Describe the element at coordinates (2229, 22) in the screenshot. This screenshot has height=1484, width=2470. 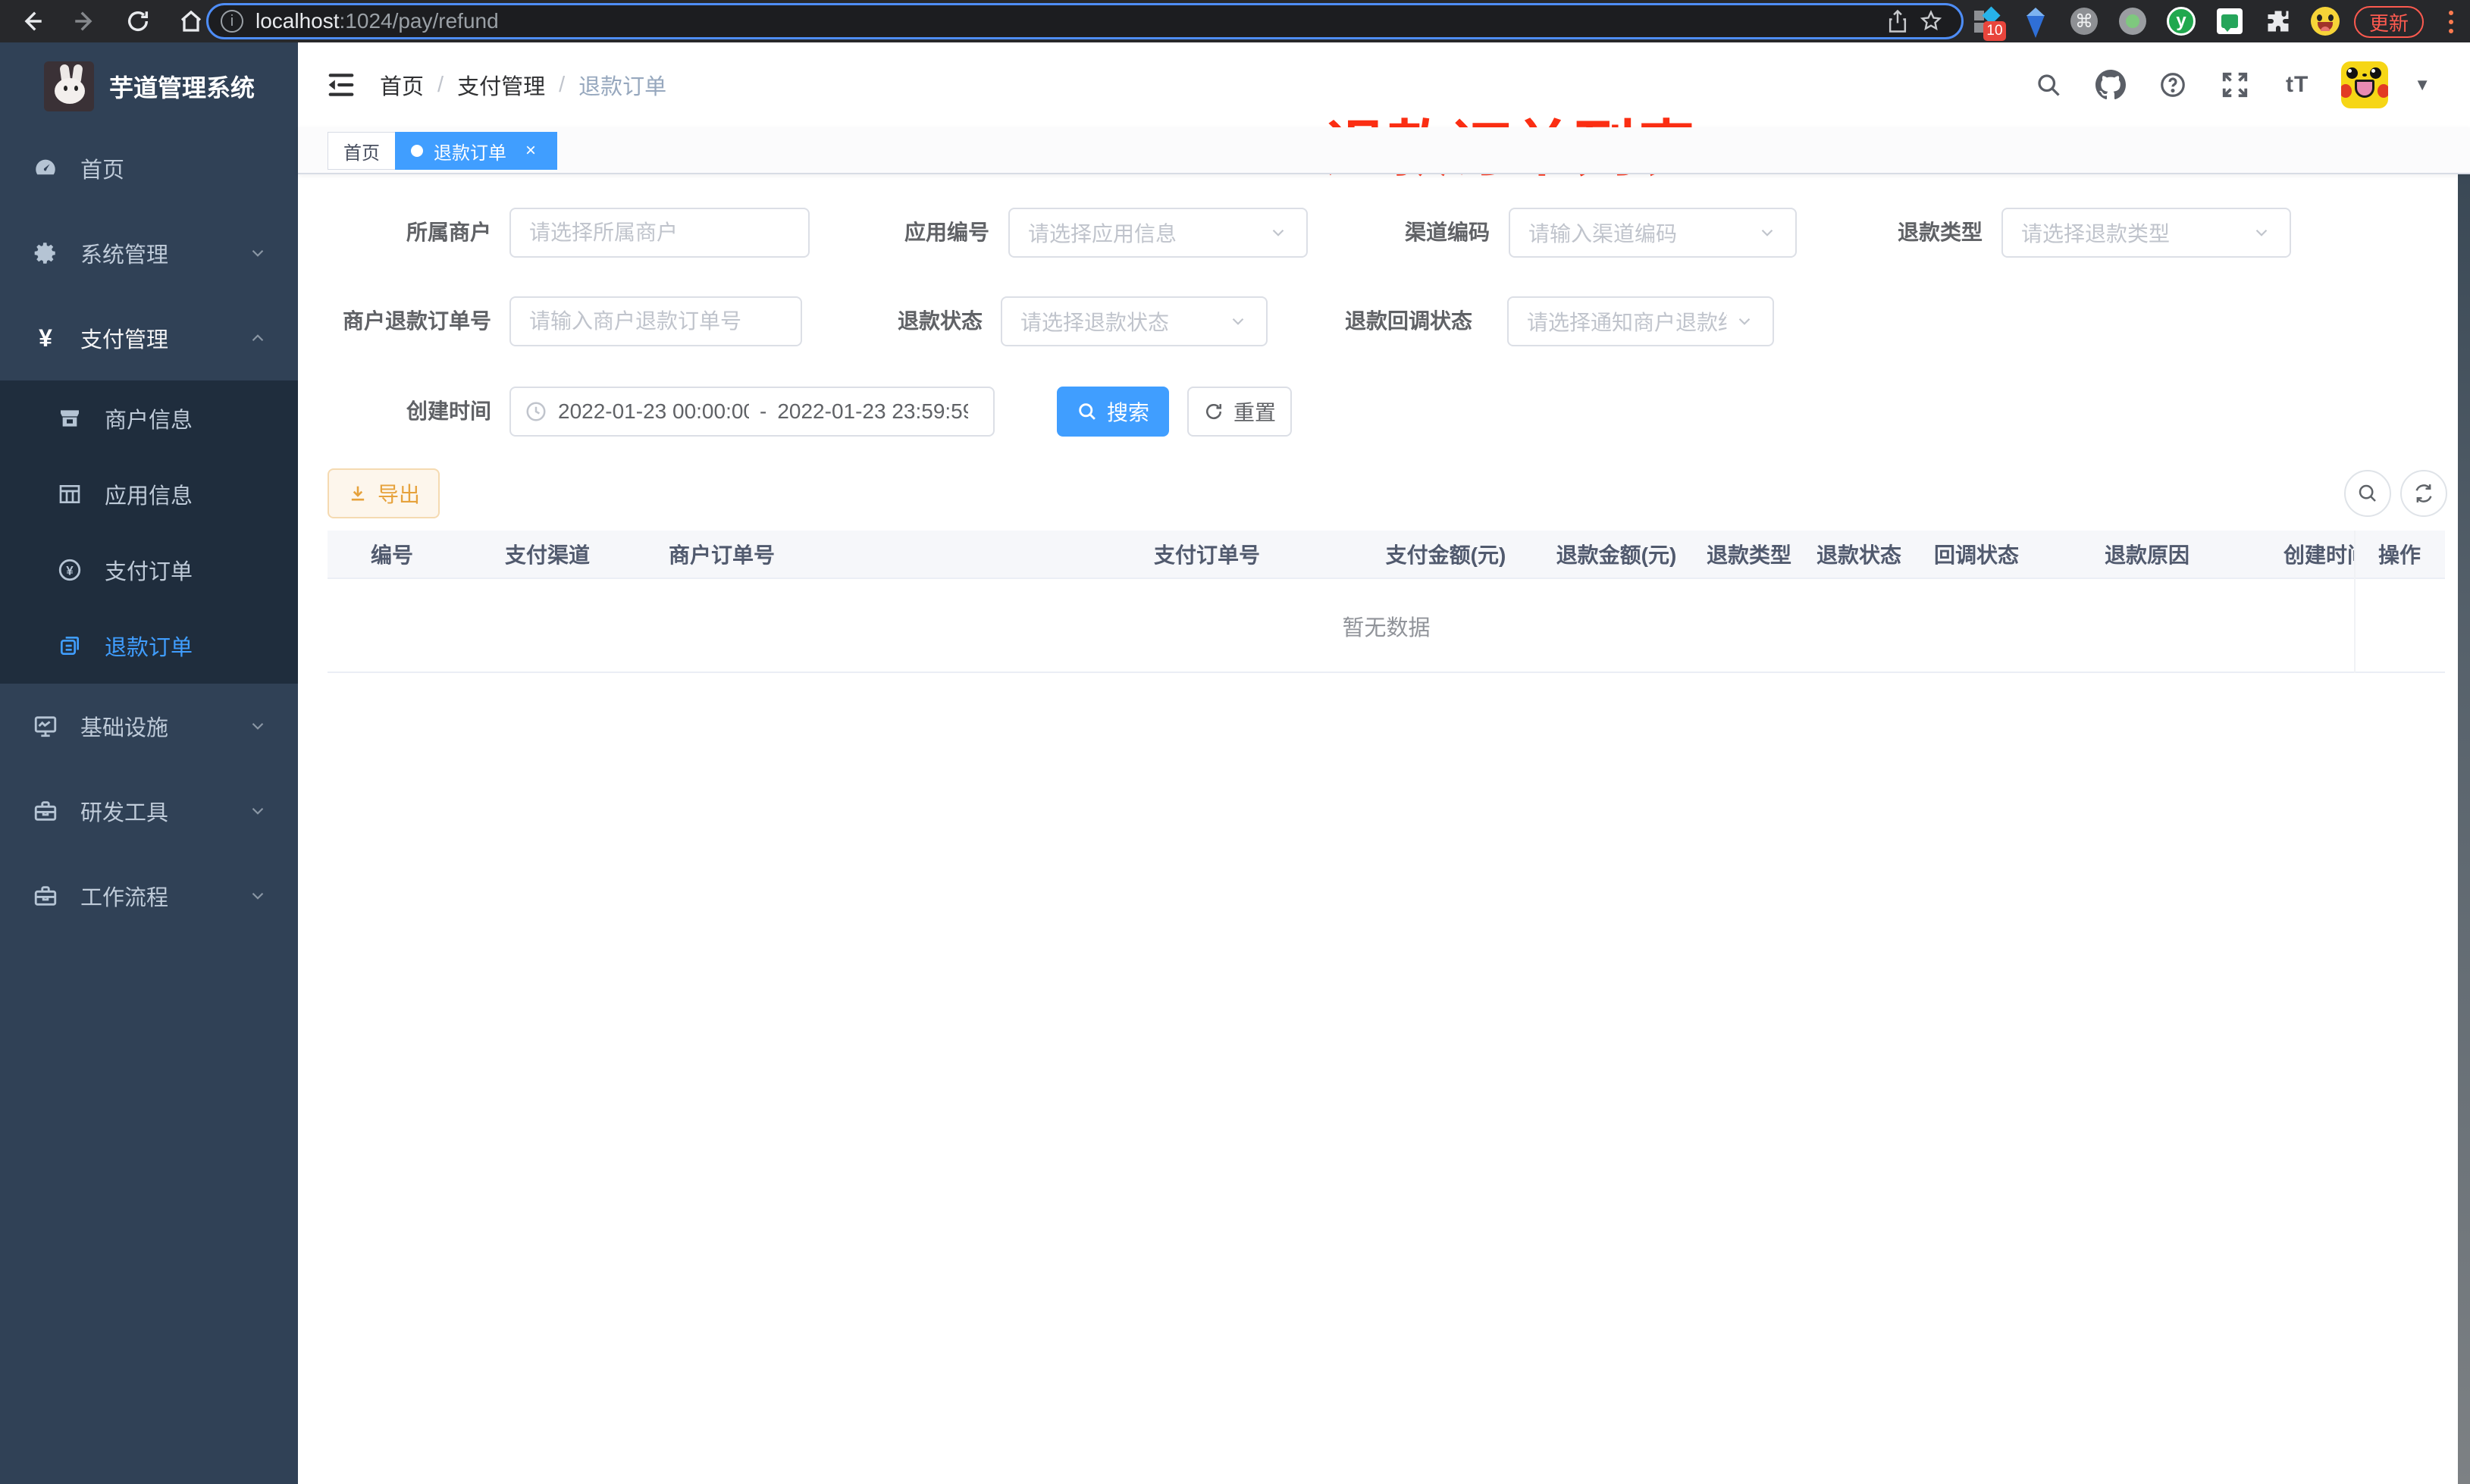
I see `extension-chat` at that location.